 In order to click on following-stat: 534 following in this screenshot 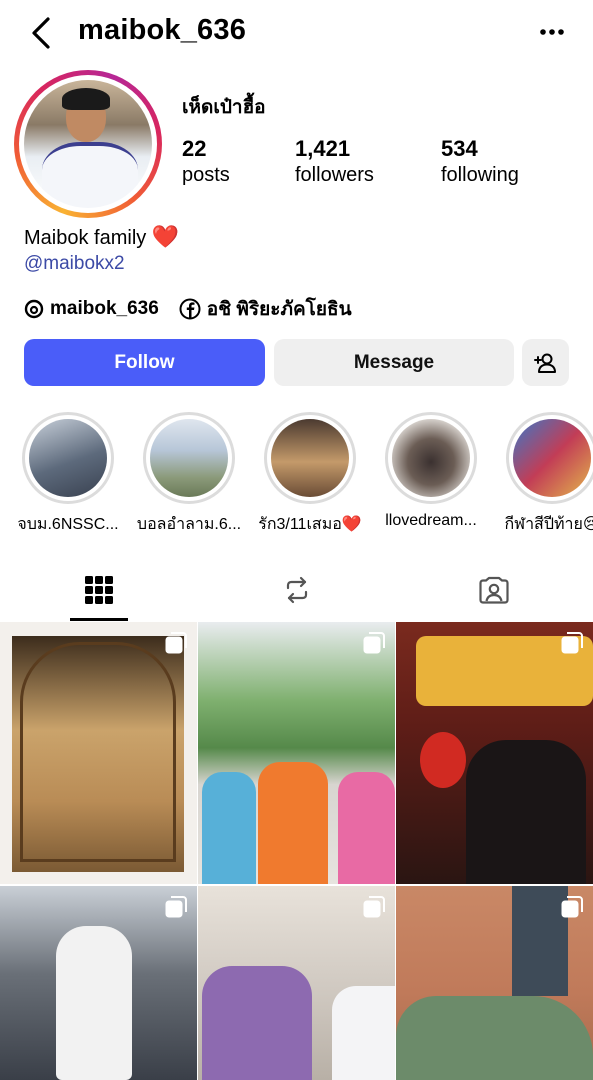, I will do `click(480, 161)`.